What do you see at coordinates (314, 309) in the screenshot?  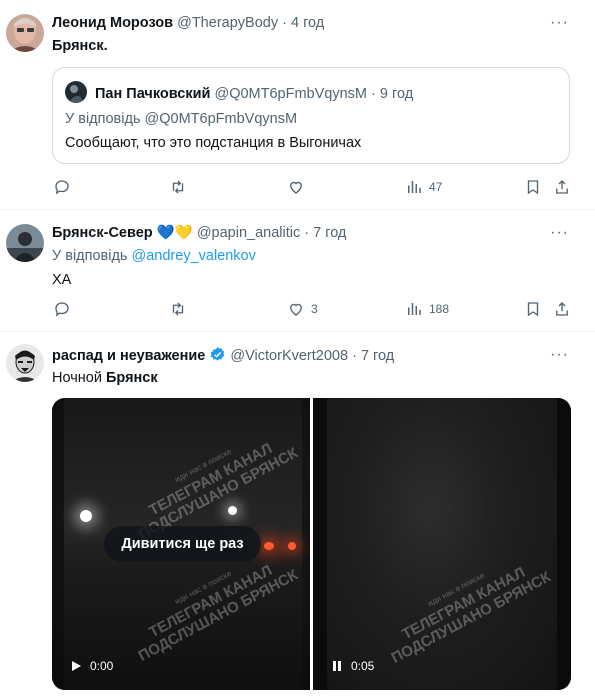 I see `like-count: 3` at bounding box center [314, 309].